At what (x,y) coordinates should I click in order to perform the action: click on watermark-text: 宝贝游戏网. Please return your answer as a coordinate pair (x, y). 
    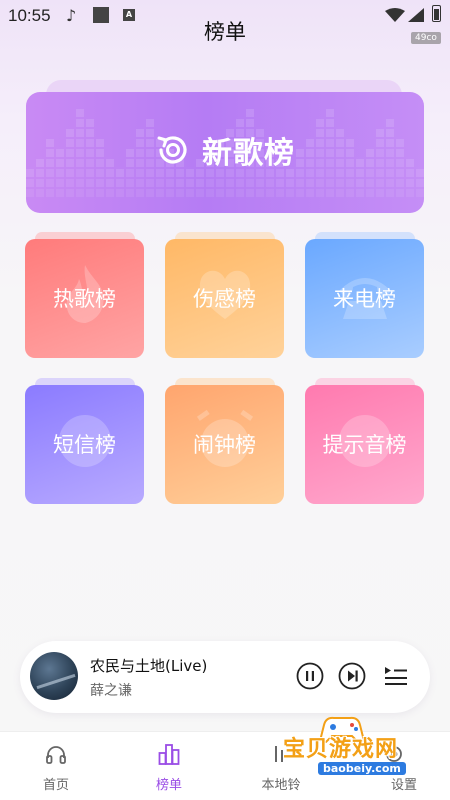
    Looking at the image, I should click on (341, 749).